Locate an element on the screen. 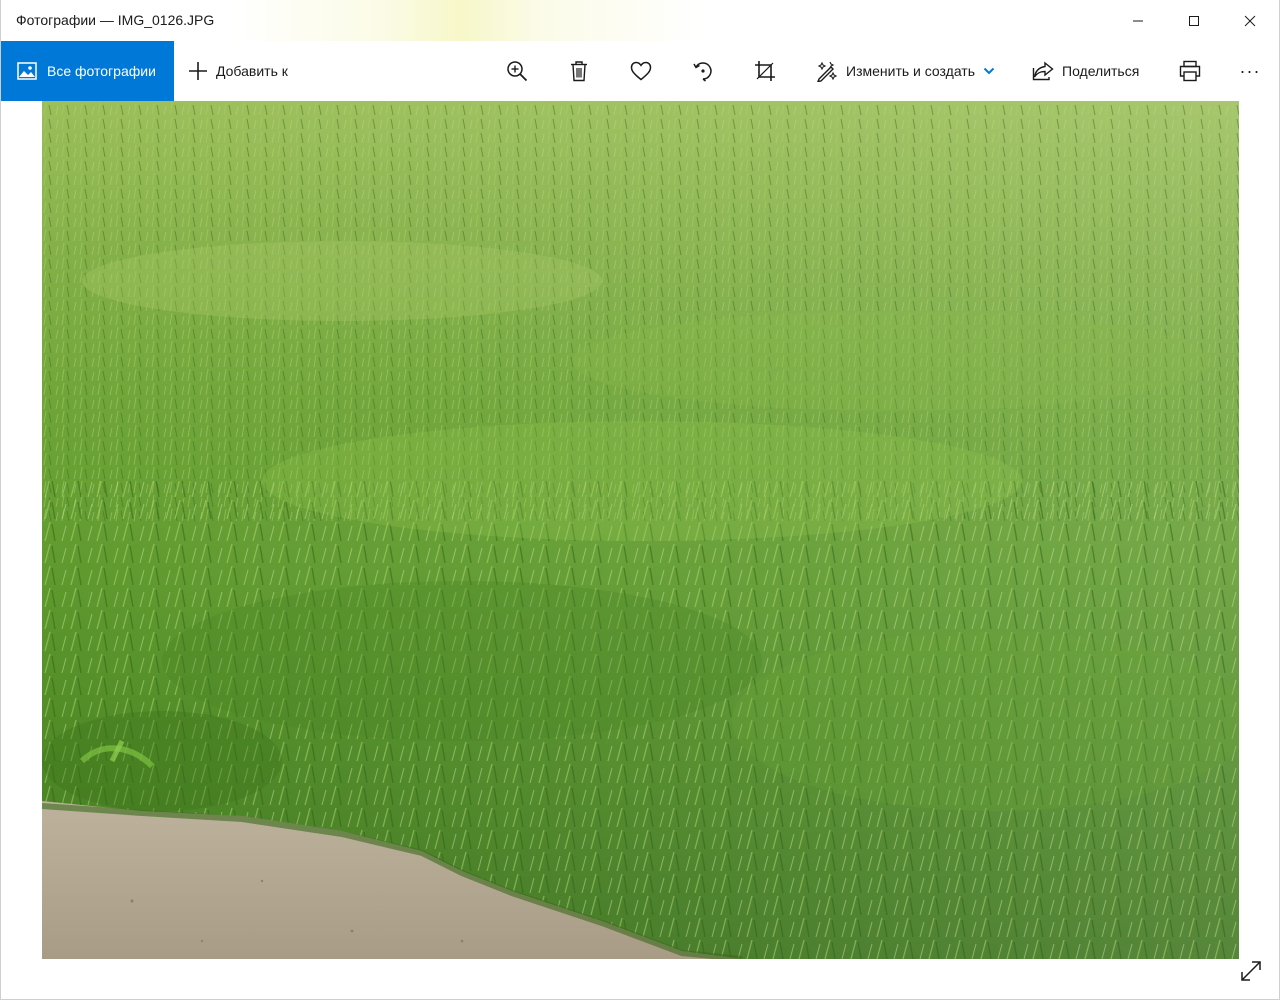 Image resolution: width=1280 pixels, height=1000 pixels. crop-button is located at coordinates (765, 71).